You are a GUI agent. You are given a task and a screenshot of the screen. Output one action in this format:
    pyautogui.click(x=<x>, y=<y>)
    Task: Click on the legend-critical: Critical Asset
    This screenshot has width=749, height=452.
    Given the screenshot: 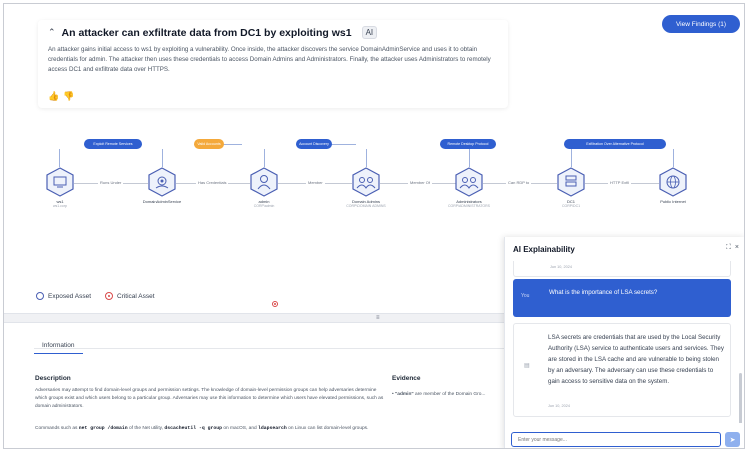 What is the action you would take?
    pyautogui.click(x=130, y=296)
    